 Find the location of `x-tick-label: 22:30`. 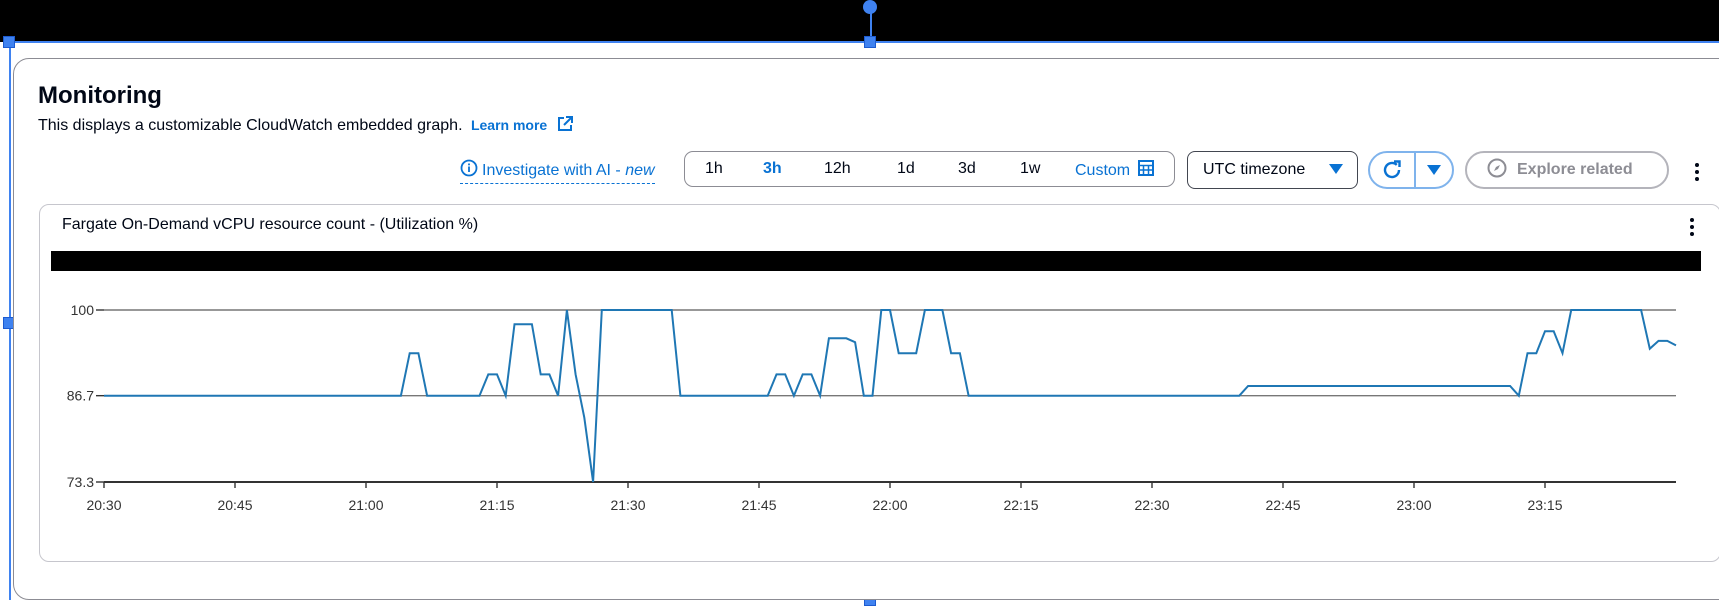

x-tick-label: 22:30 is located at coordinates (1151, 505).